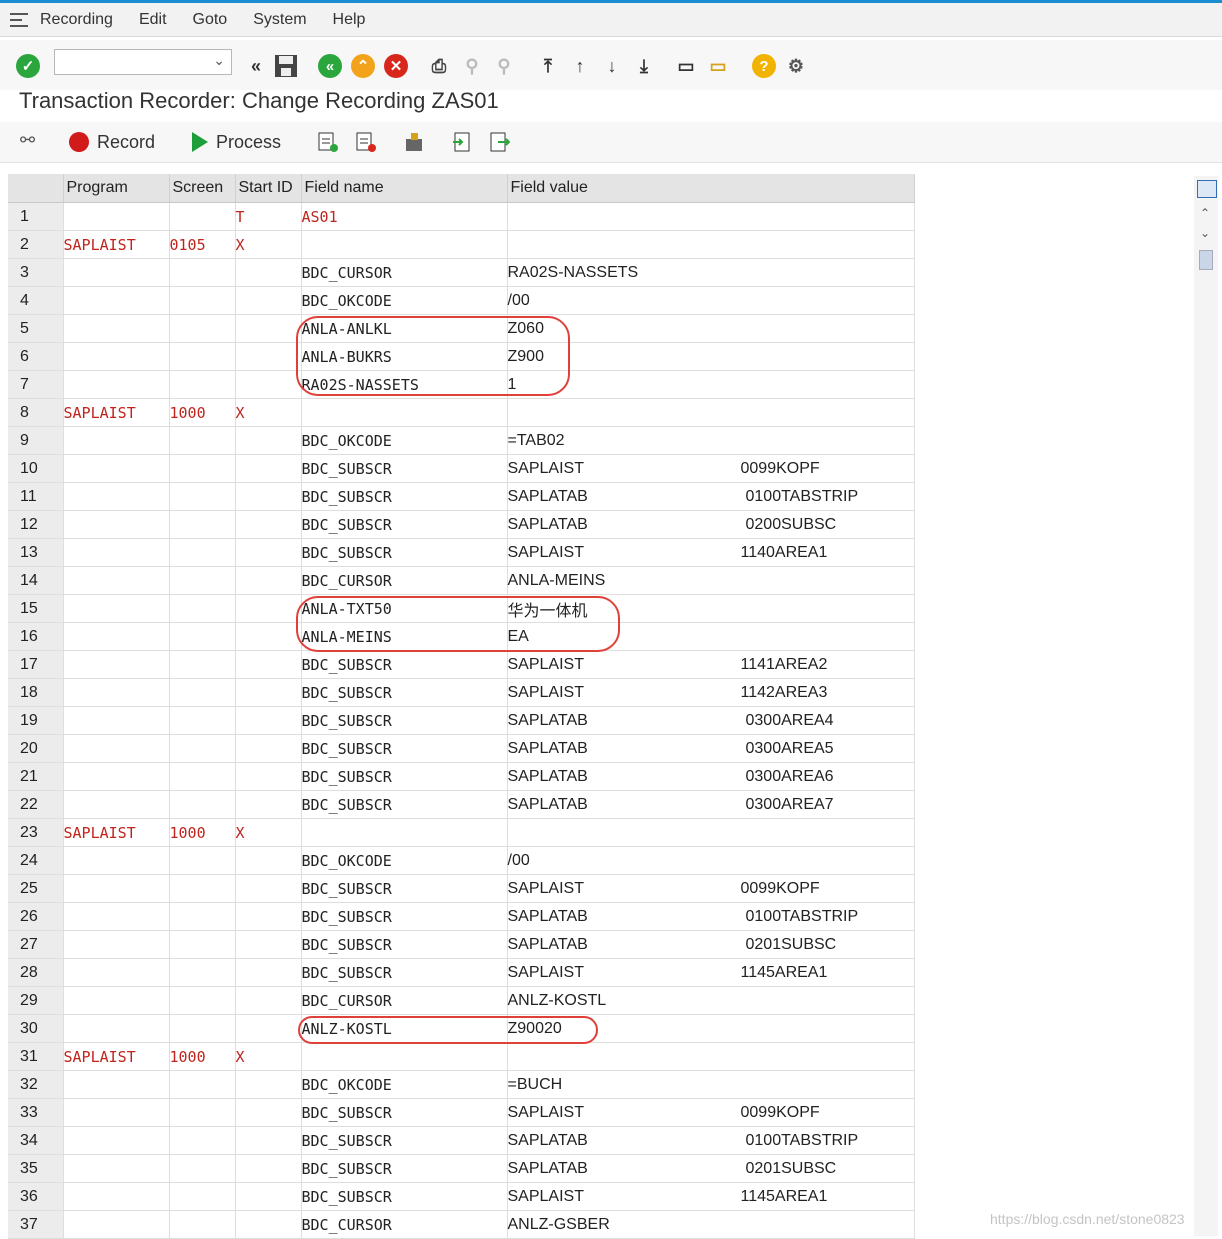  What do you see at coordinates (461, 1000) in the screenshot?
I see `table-row: 29 BDC_CURSOR ANLZ-KOSTL` at bounding box center [461, 1000].